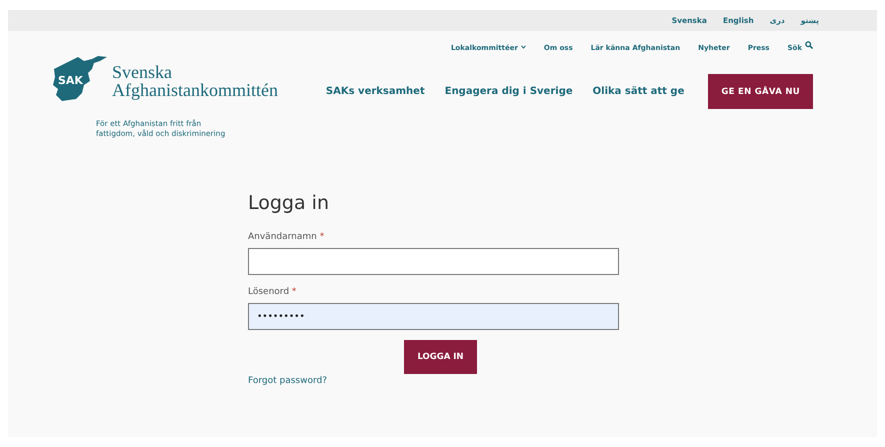  I want to click on caret-icon, so click(523, 47).